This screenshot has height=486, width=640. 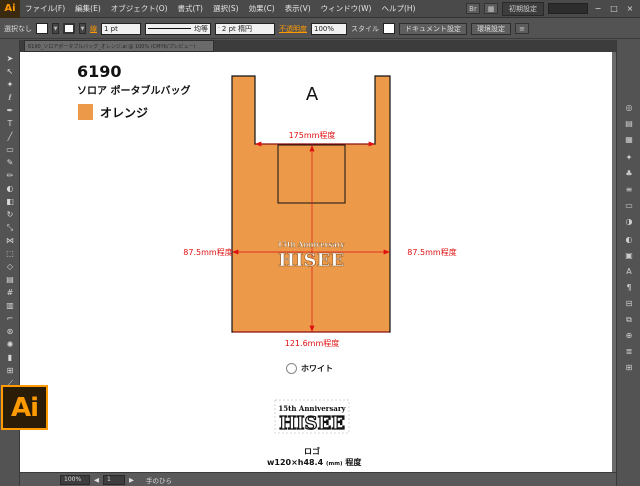 What do you see at coordinates (75, 479) in the screenshot?
I see `zoom-field: 100%` at bounding box center [75, 479].